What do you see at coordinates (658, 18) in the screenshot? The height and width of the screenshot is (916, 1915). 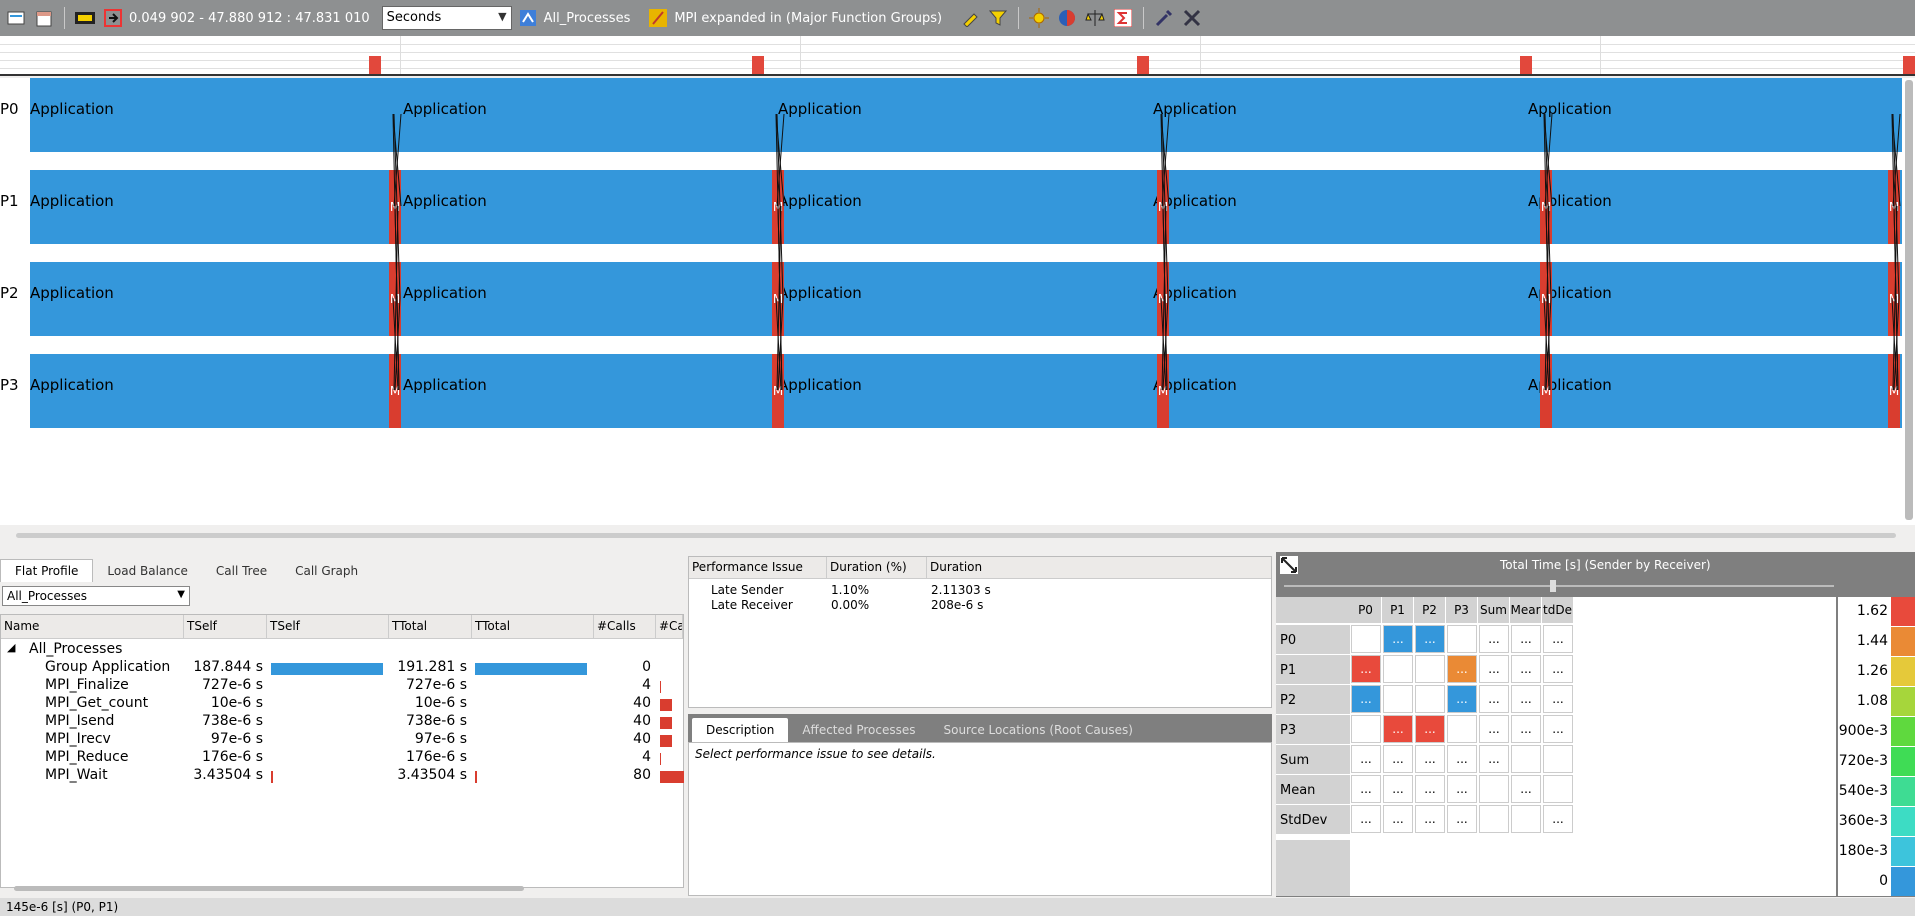 I see `function-group-icon` at bounding box center [658, 18].